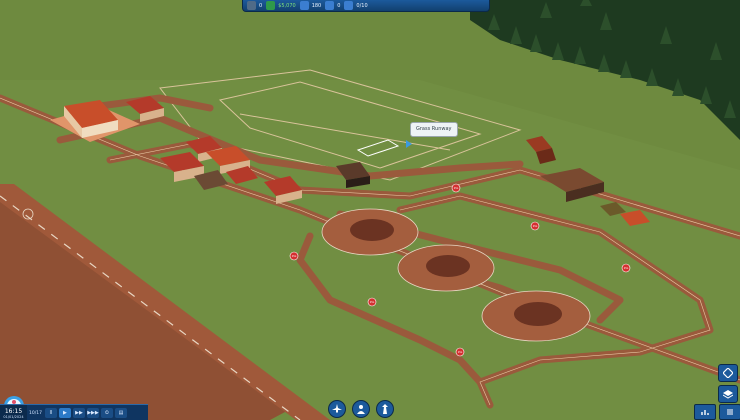  I want to click on reputation-icon, so click(304, 5).